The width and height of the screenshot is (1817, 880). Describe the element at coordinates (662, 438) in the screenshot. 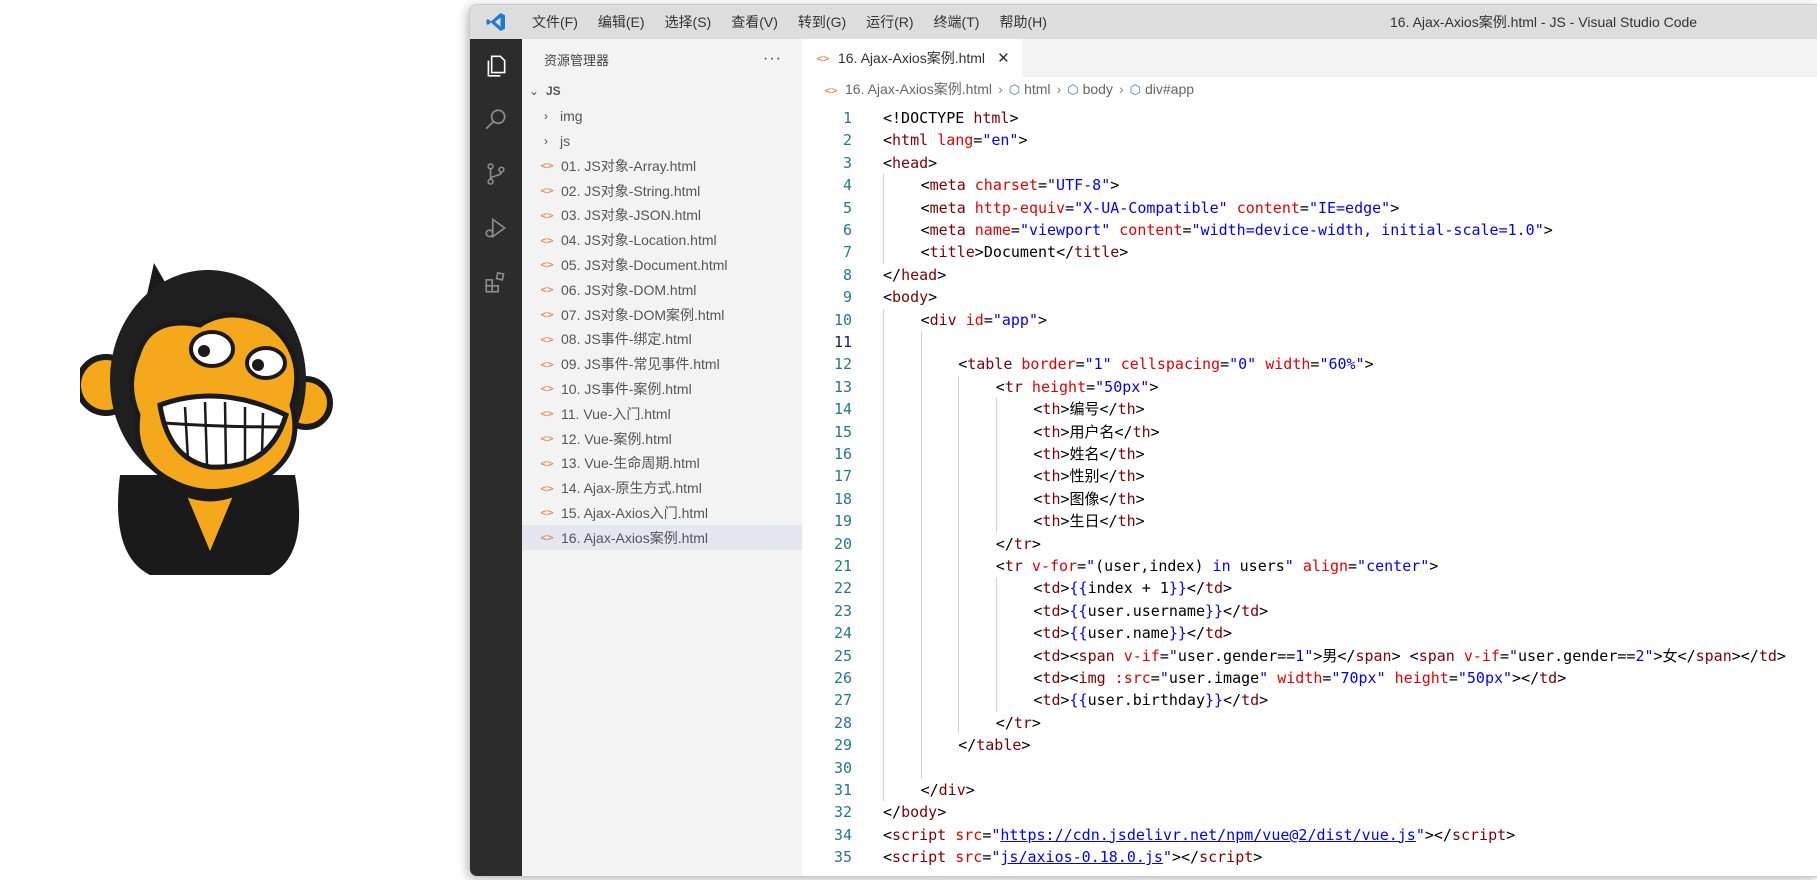

I see `file-item: <> 12. Vue-案例.html` at that location.